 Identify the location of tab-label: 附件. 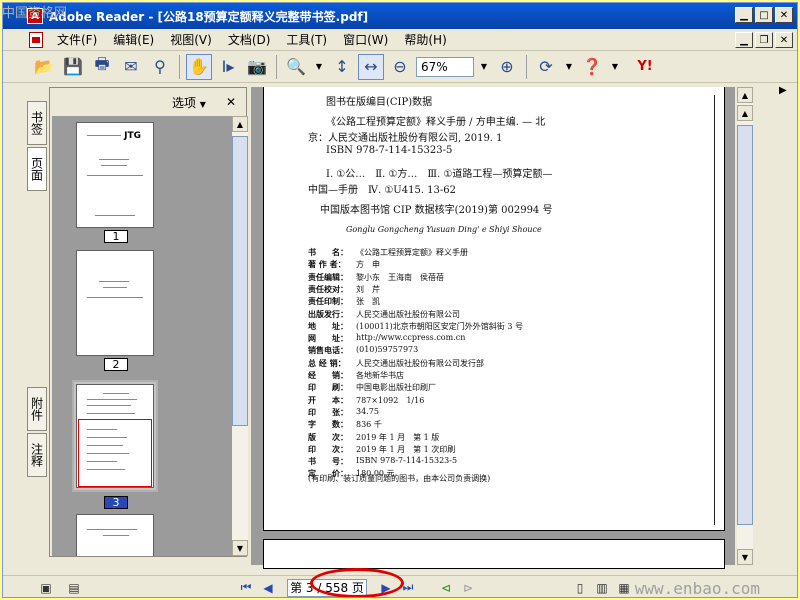
(36, 409).